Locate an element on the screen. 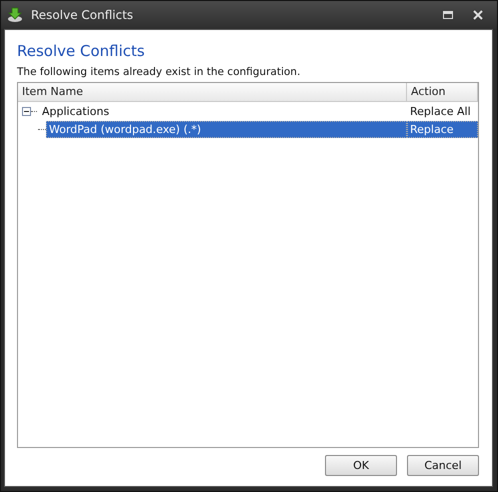 The image size is (498, 492). download-arrow-icon is located at coordinates (15, 15).